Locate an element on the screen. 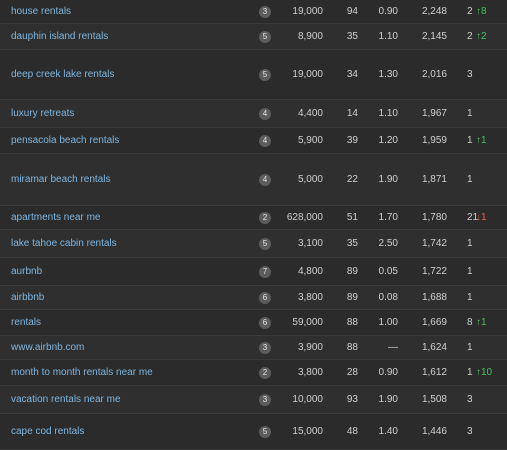  competition-cell: 1.90 is located at coordinates (388, 399).